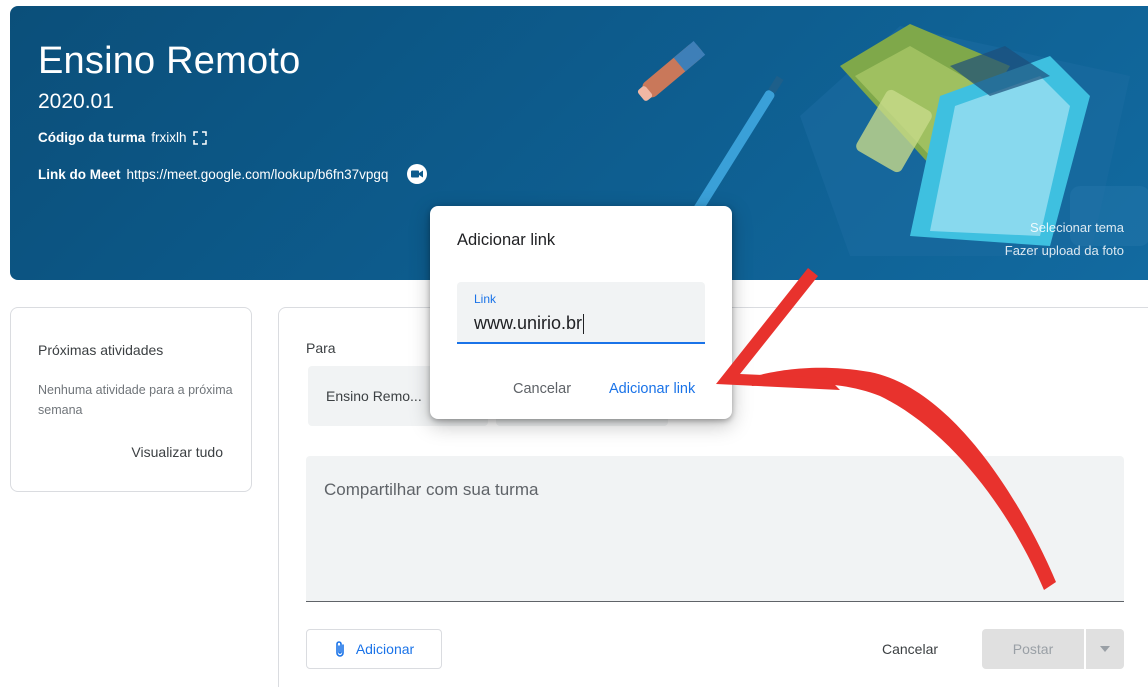 The image size is (1148, 687). I want to click on link-field-value: www.unirio.br, so click(528, 323).